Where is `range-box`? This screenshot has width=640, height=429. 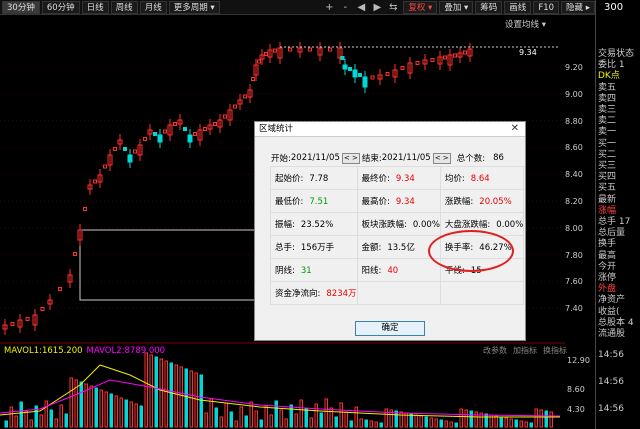 range-box is located at coordinates (167, 273).